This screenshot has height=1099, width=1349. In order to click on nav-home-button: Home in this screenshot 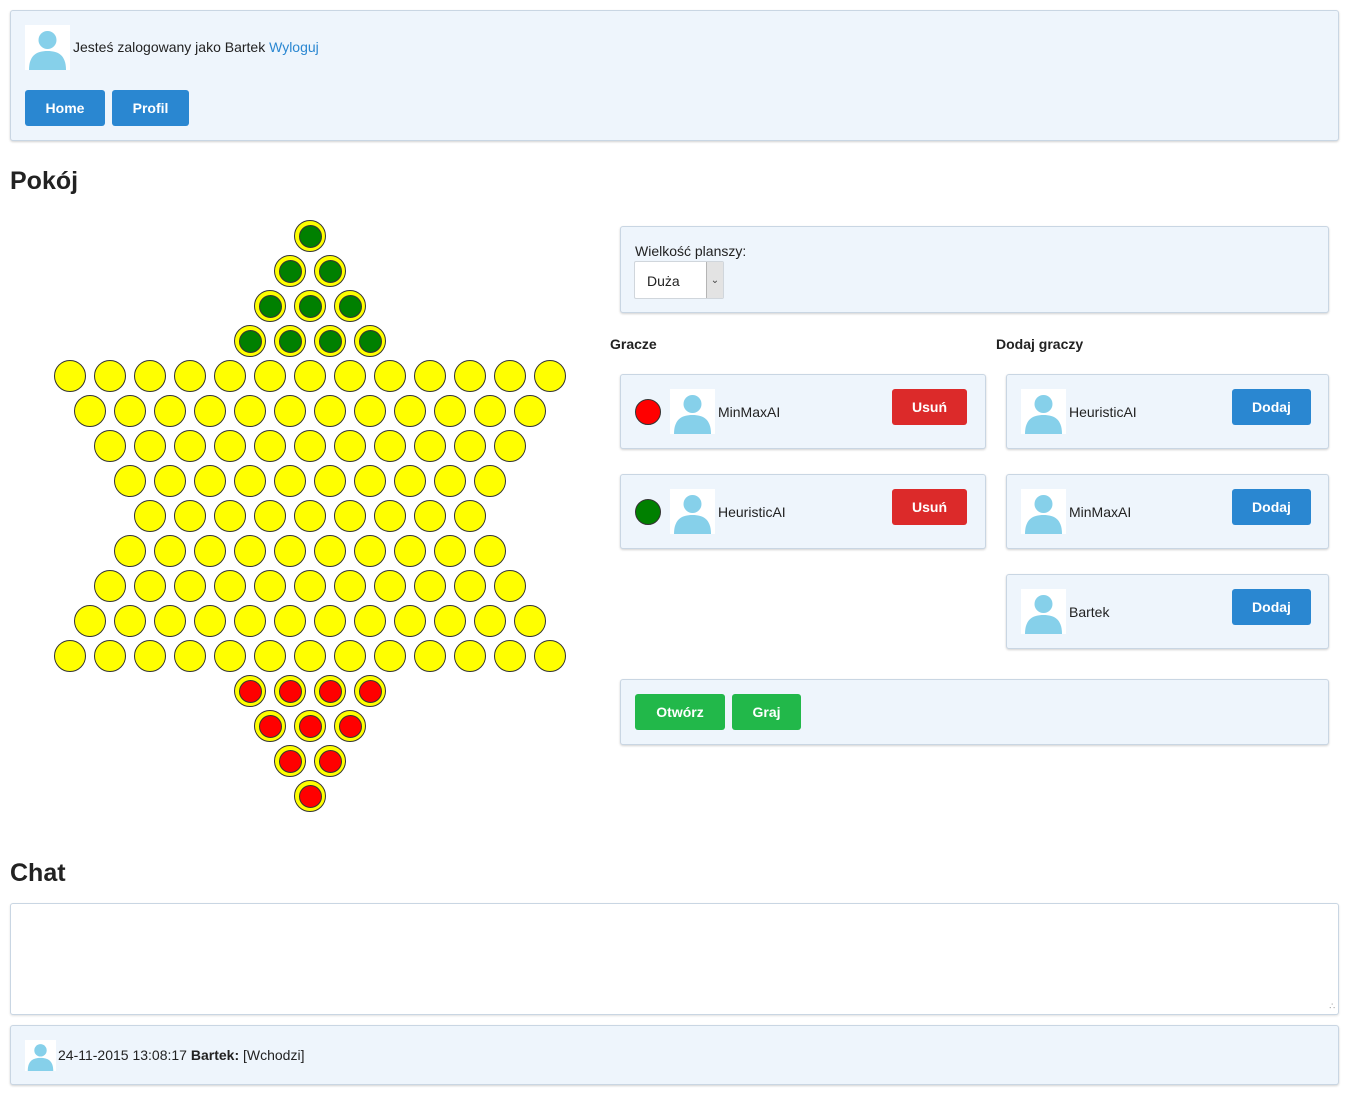, I will do `click(65, 108)`.